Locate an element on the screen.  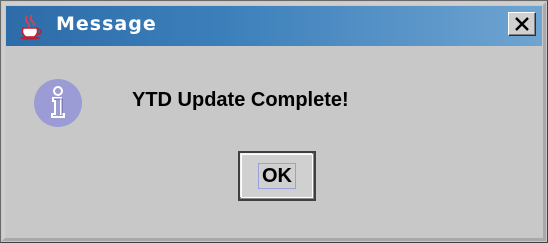
window-title: Message is located at coordinates (106, 24).